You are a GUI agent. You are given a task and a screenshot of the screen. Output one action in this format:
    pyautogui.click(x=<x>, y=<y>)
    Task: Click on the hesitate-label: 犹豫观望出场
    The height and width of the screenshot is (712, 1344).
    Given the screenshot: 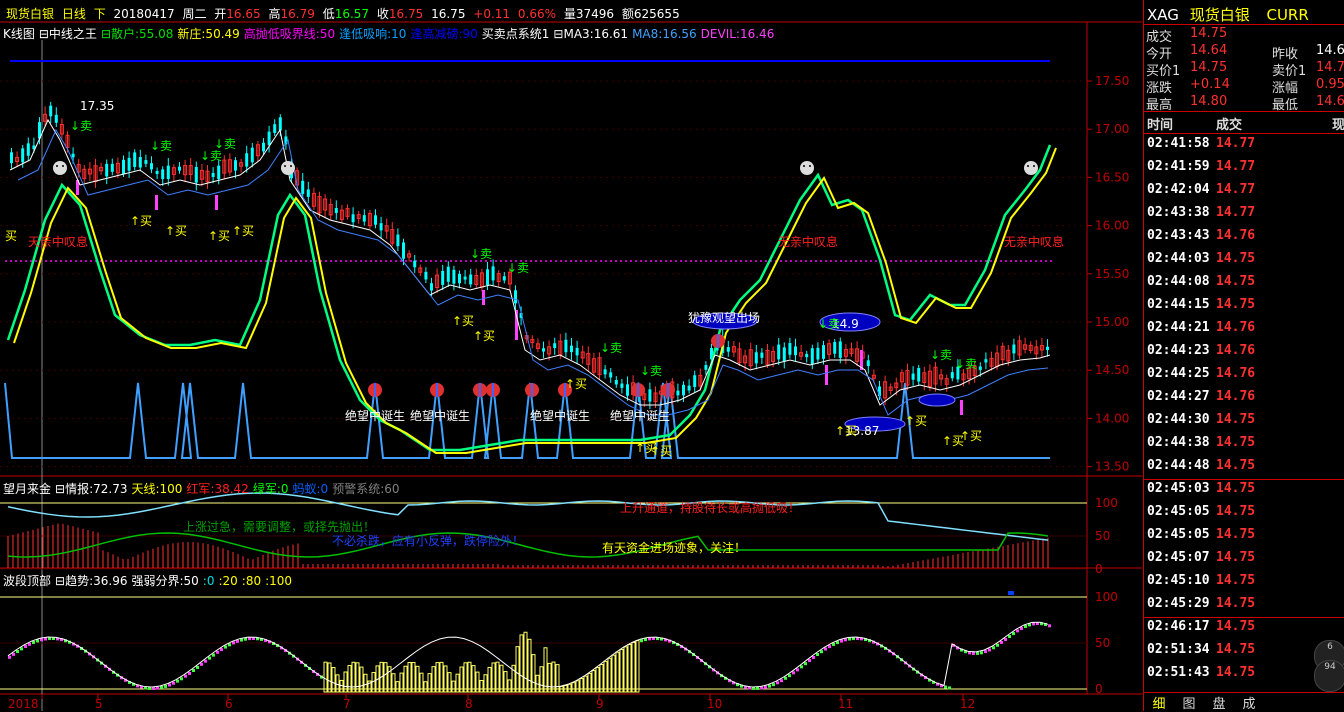 What is the action you would take?
    pyautogui.click(x=724, y=318)
    